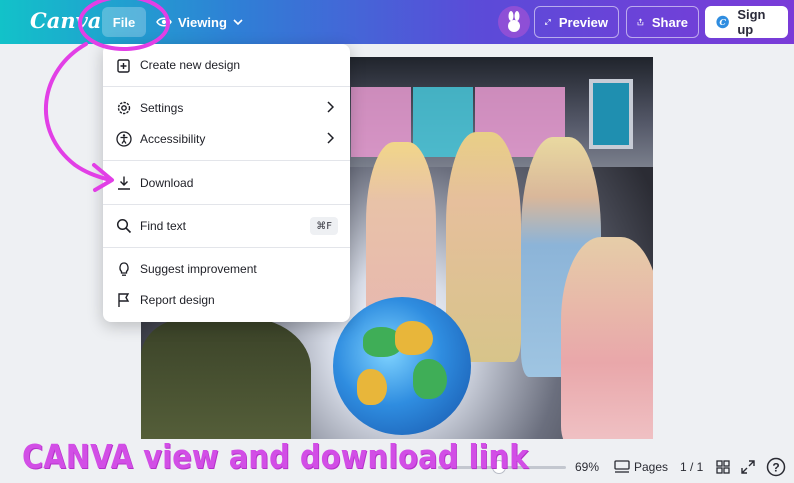 This screenshot has width=794, height=483. Describe the element at coordinates (611, 114) in the screenshot. I see `wall-screen` at that location.